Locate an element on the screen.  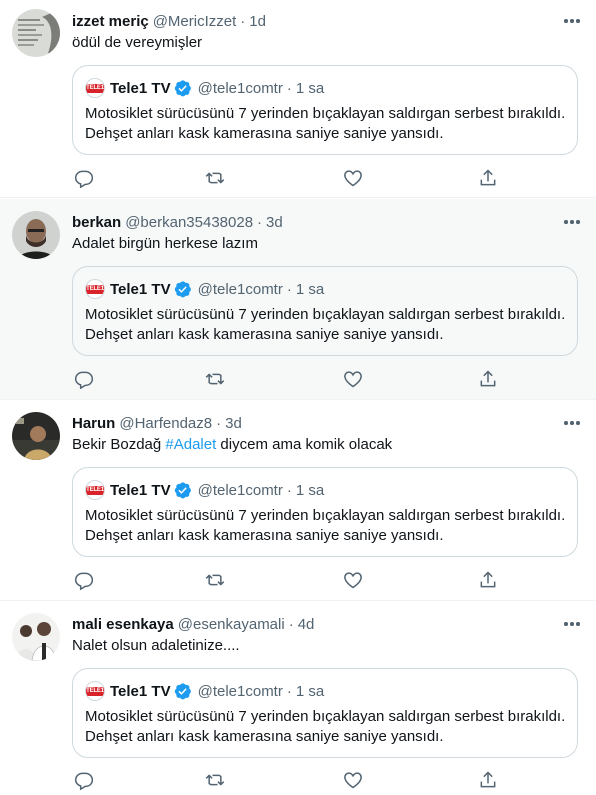
author-name: mali esenkaya is located at coordinates (123, 624).